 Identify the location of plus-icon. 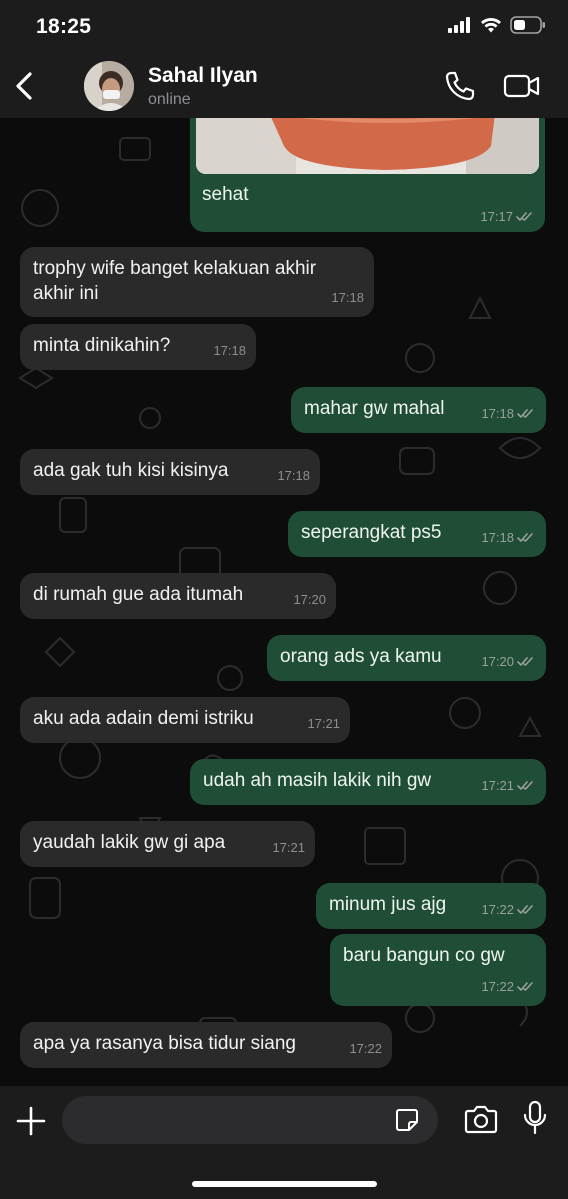
(31, 1121).